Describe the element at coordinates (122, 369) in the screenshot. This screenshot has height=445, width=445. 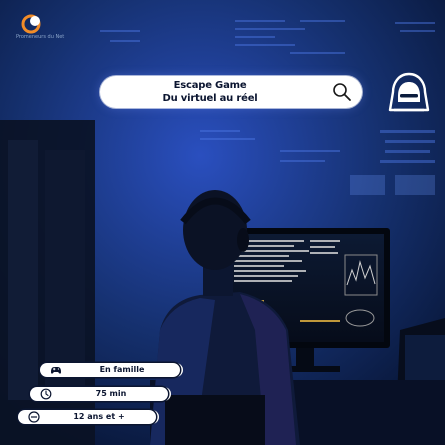
I see `badge-family-label: En famille` at that location.